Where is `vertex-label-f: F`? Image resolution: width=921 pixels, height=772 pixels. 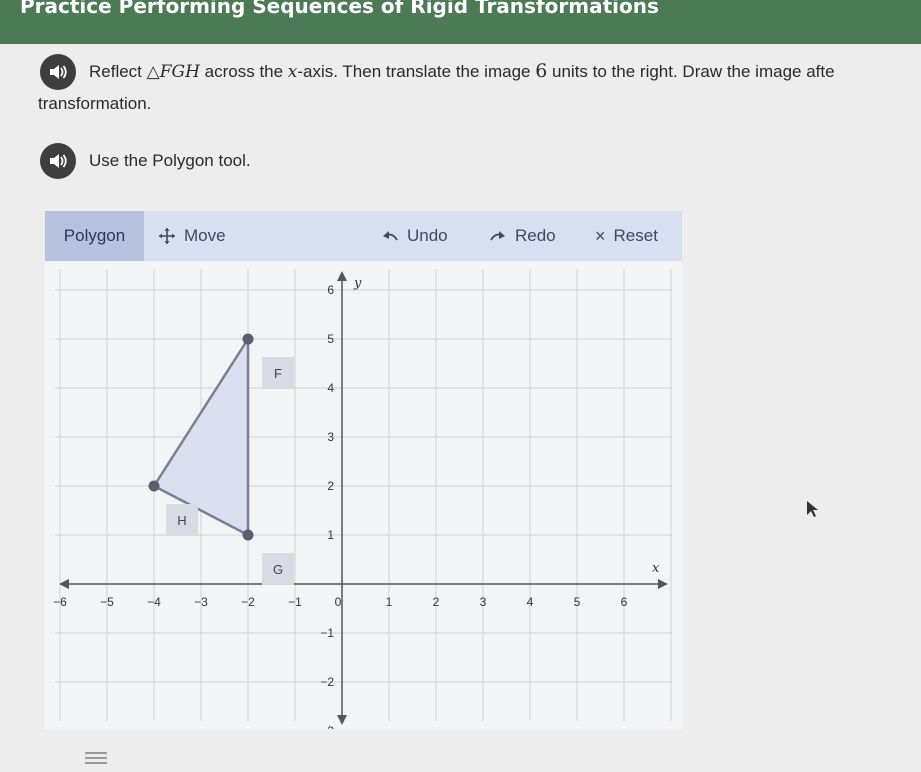 vertex-label-f: F is located at coordinates (278, 373).